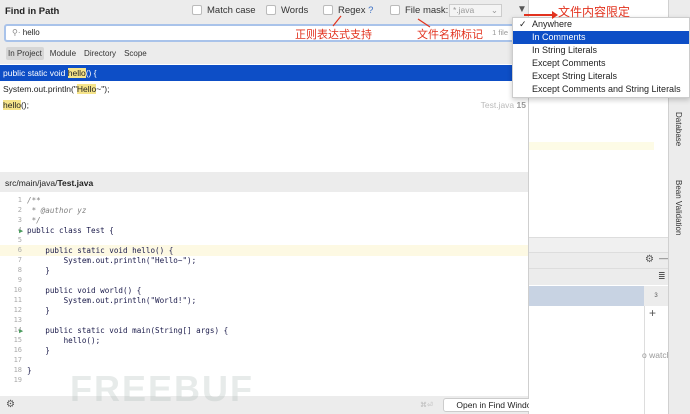 The height and width of the screenshot is (414, 690). I want to click on line-number: 3, so click(19, 220).